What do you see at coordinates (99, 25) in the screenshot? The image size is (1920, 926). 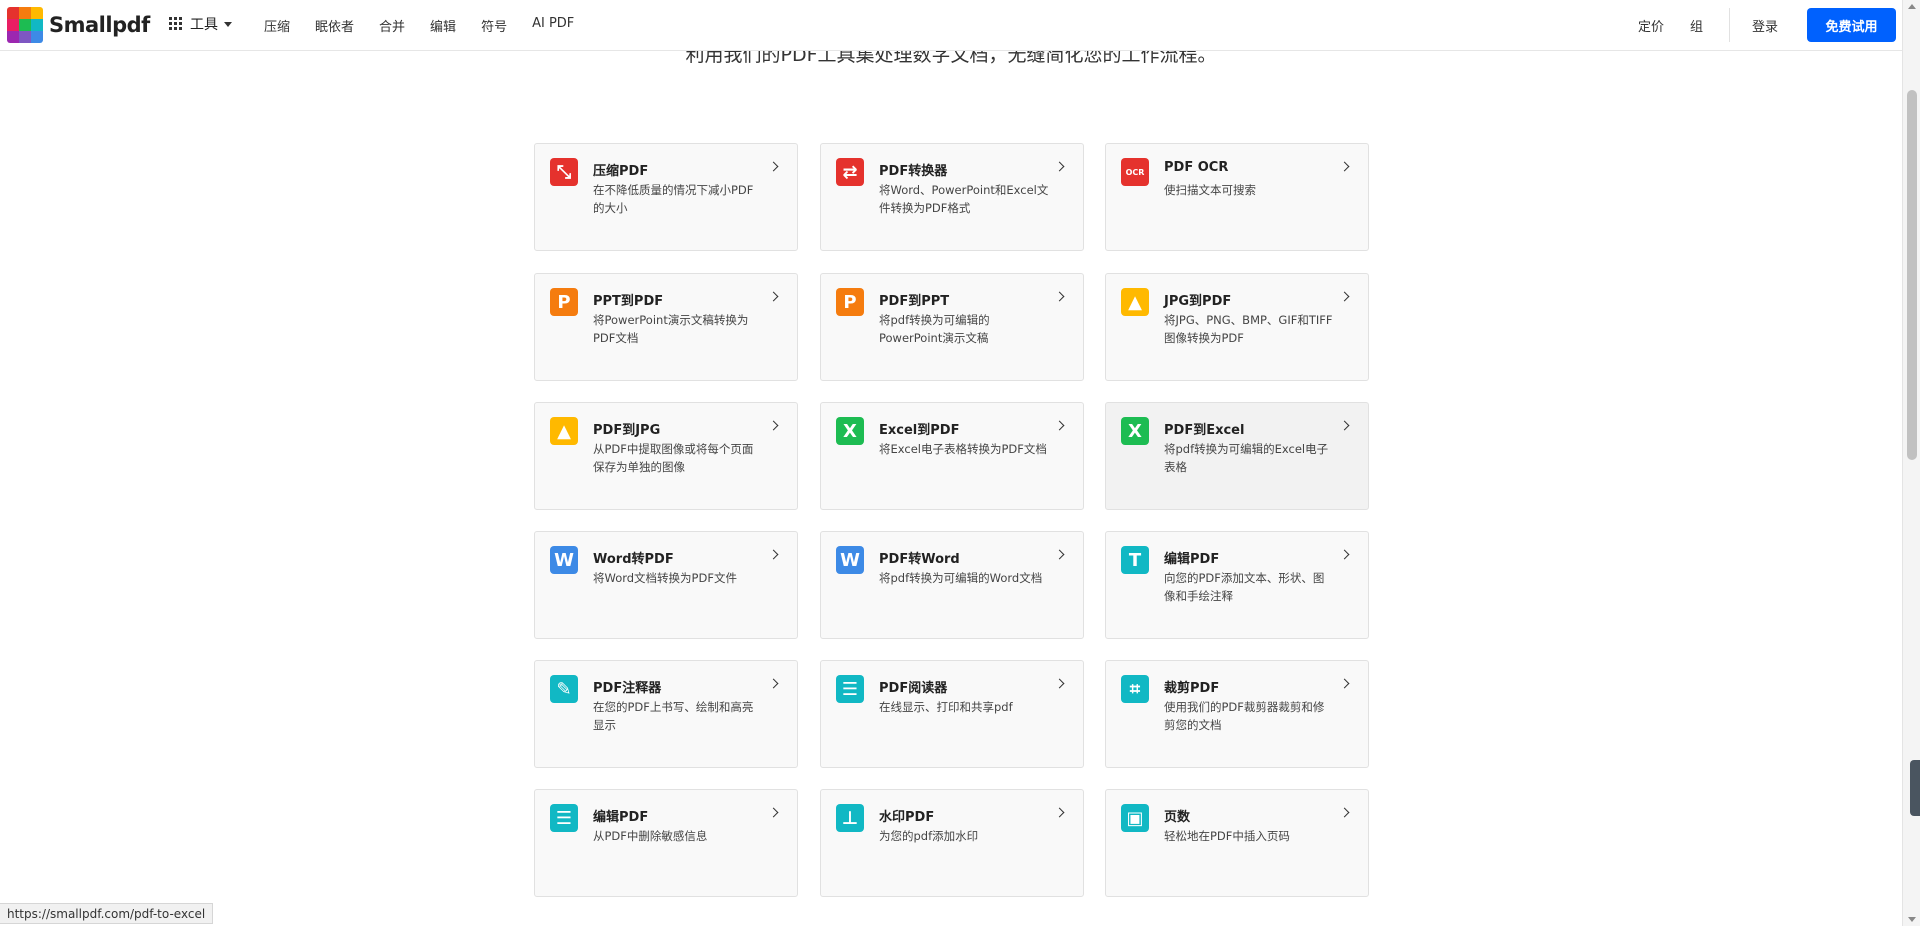 I see `logo-text: Smallpdf` at bounding box center [99, 25].